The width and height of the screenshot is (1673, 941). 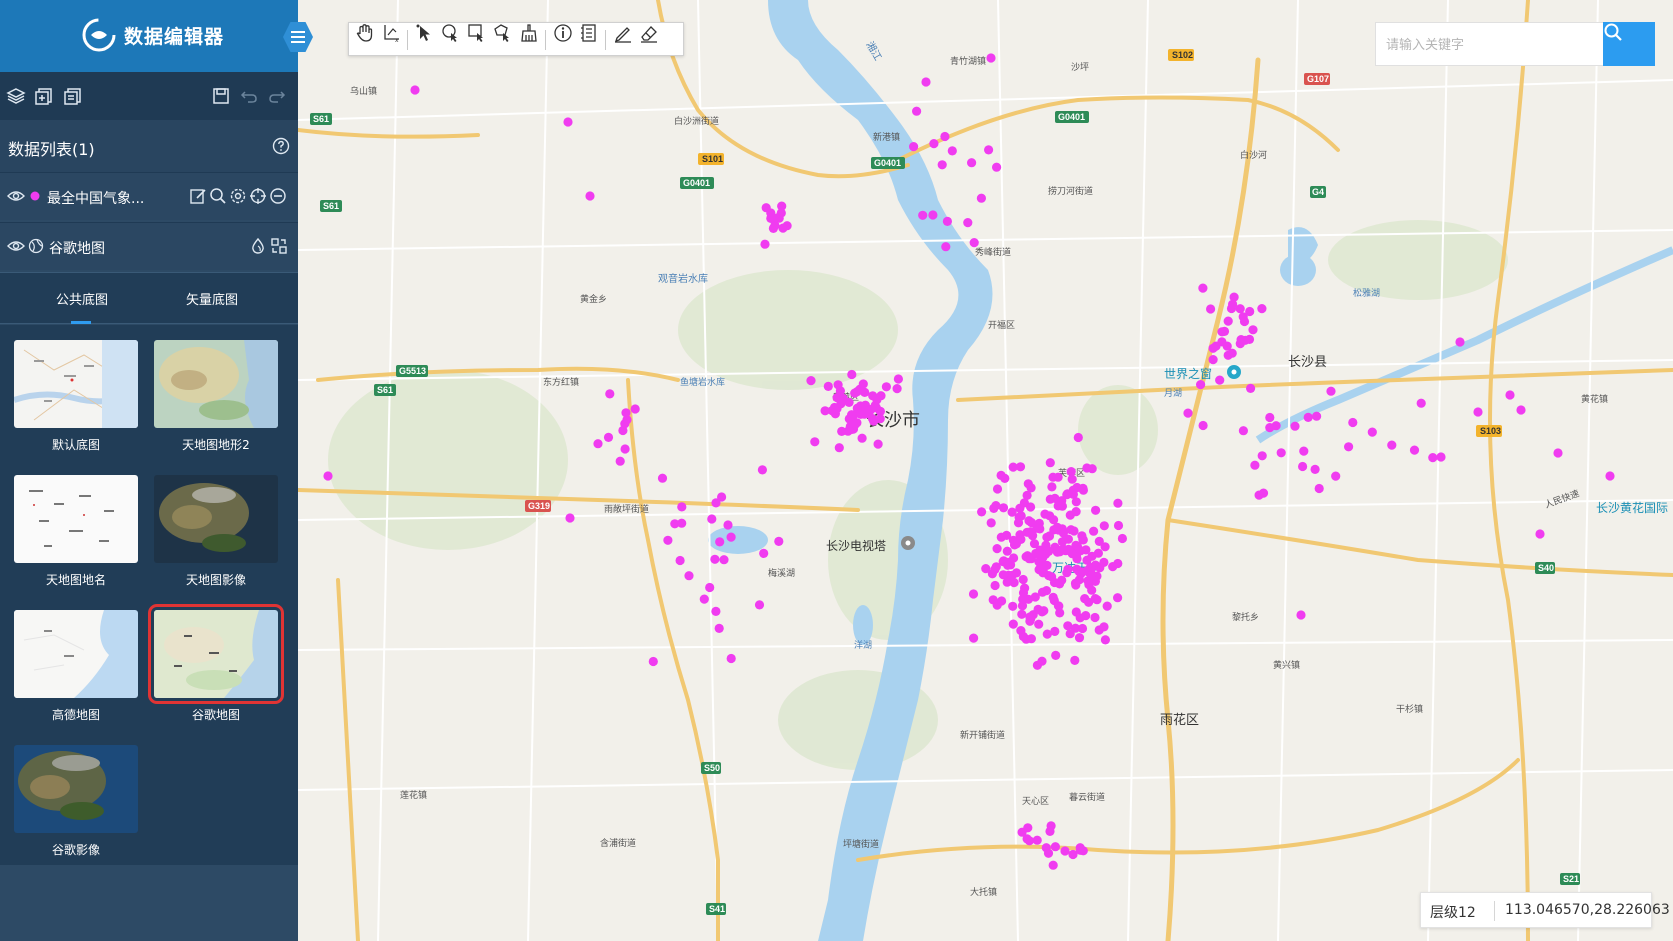 What do you see at coordinates (249, 96) in the screenshot?
I see `undo-icon` at bounding box center [249, 96].